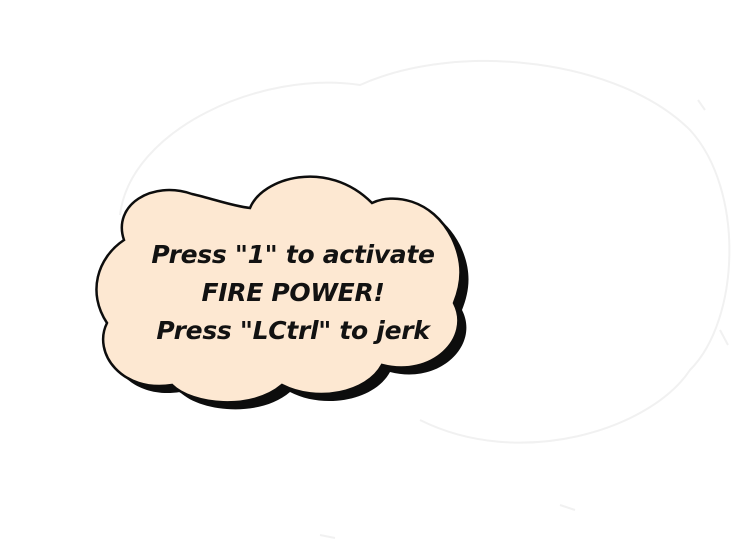 The height and width of the screenshot is (542, 750). What do you see at coordinates (293, 330) in the screenshot?
I see `instruction-jerk: Press "LCtrl" to jerk` at bounding box center [293, 330].